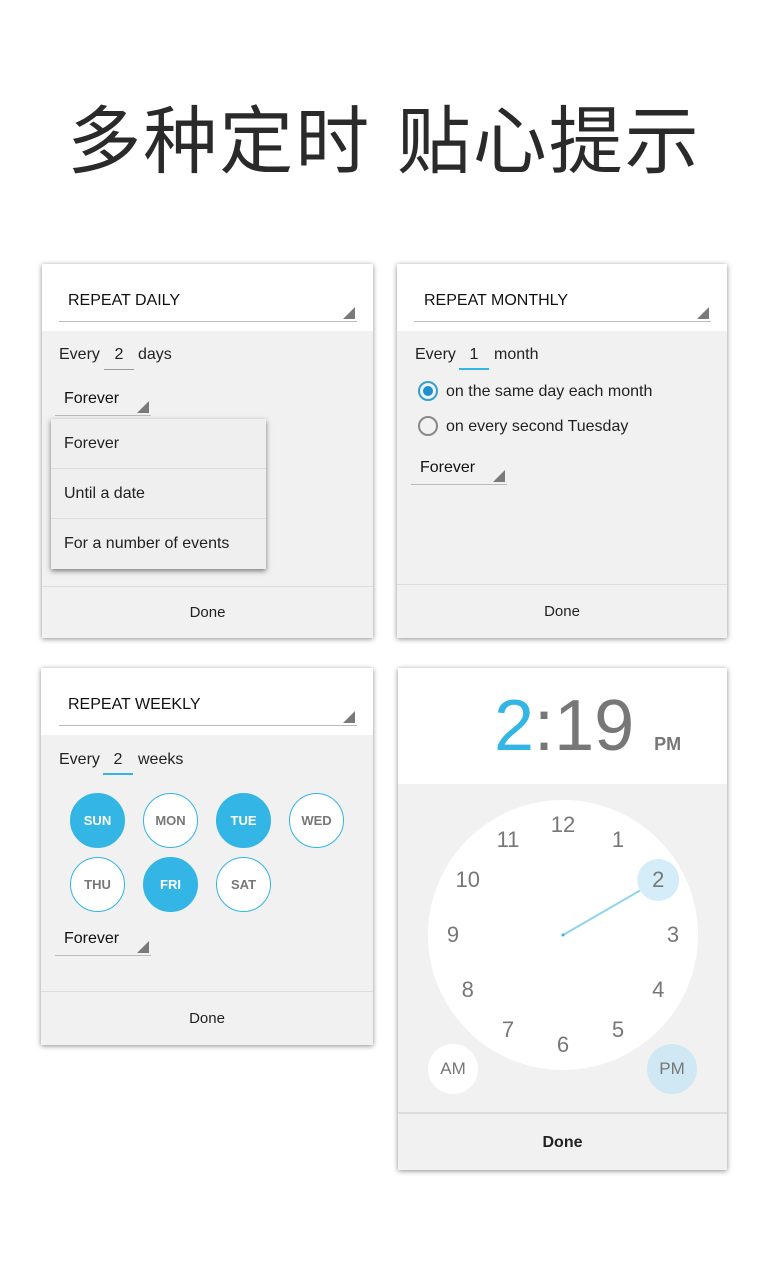  I want to click on day-toggle-wed: WED, so click(316, 820).